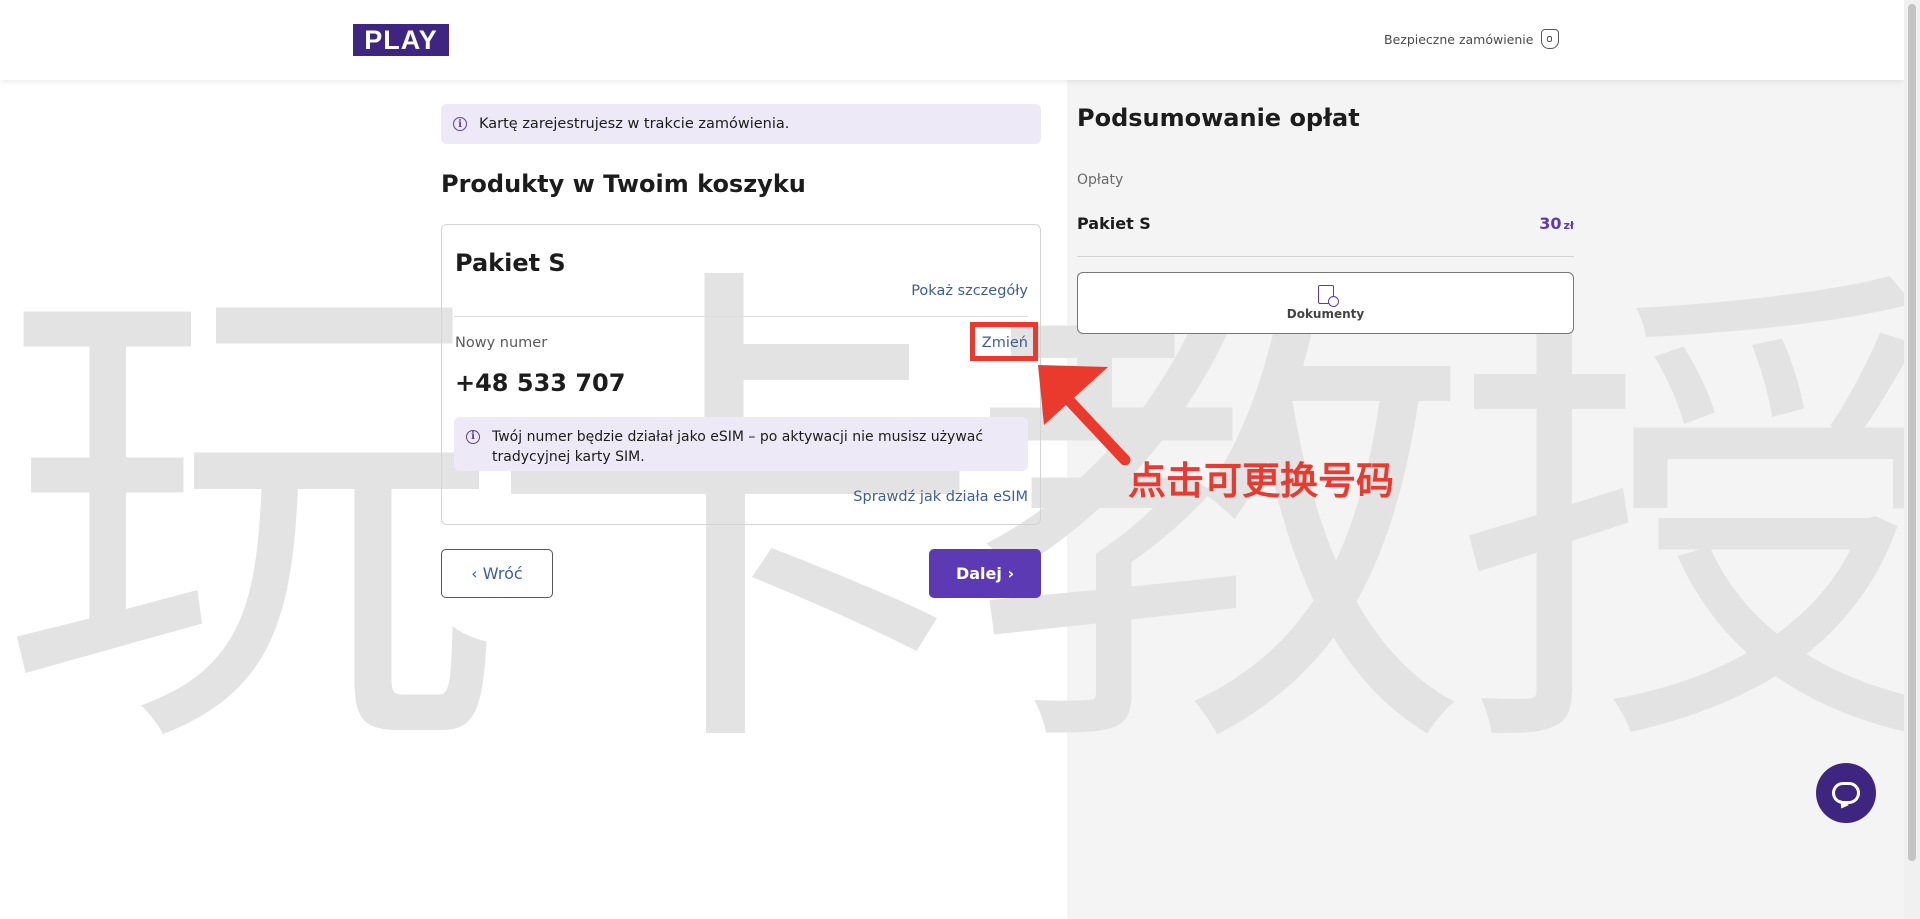 The image size is (1920, 919). Describe the element at coordinates (497, 573) in the screenshot. I see `back-button: ‹ Wróć` at that location.